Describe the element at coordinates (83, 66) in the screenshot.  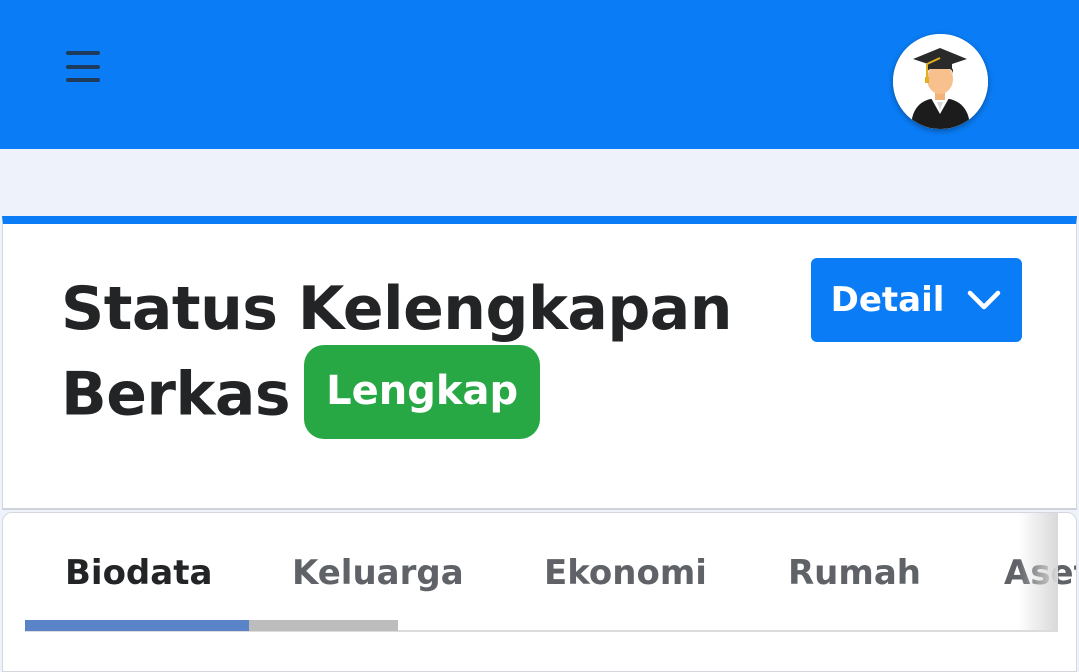
I see `hamburger-icon` at that location.